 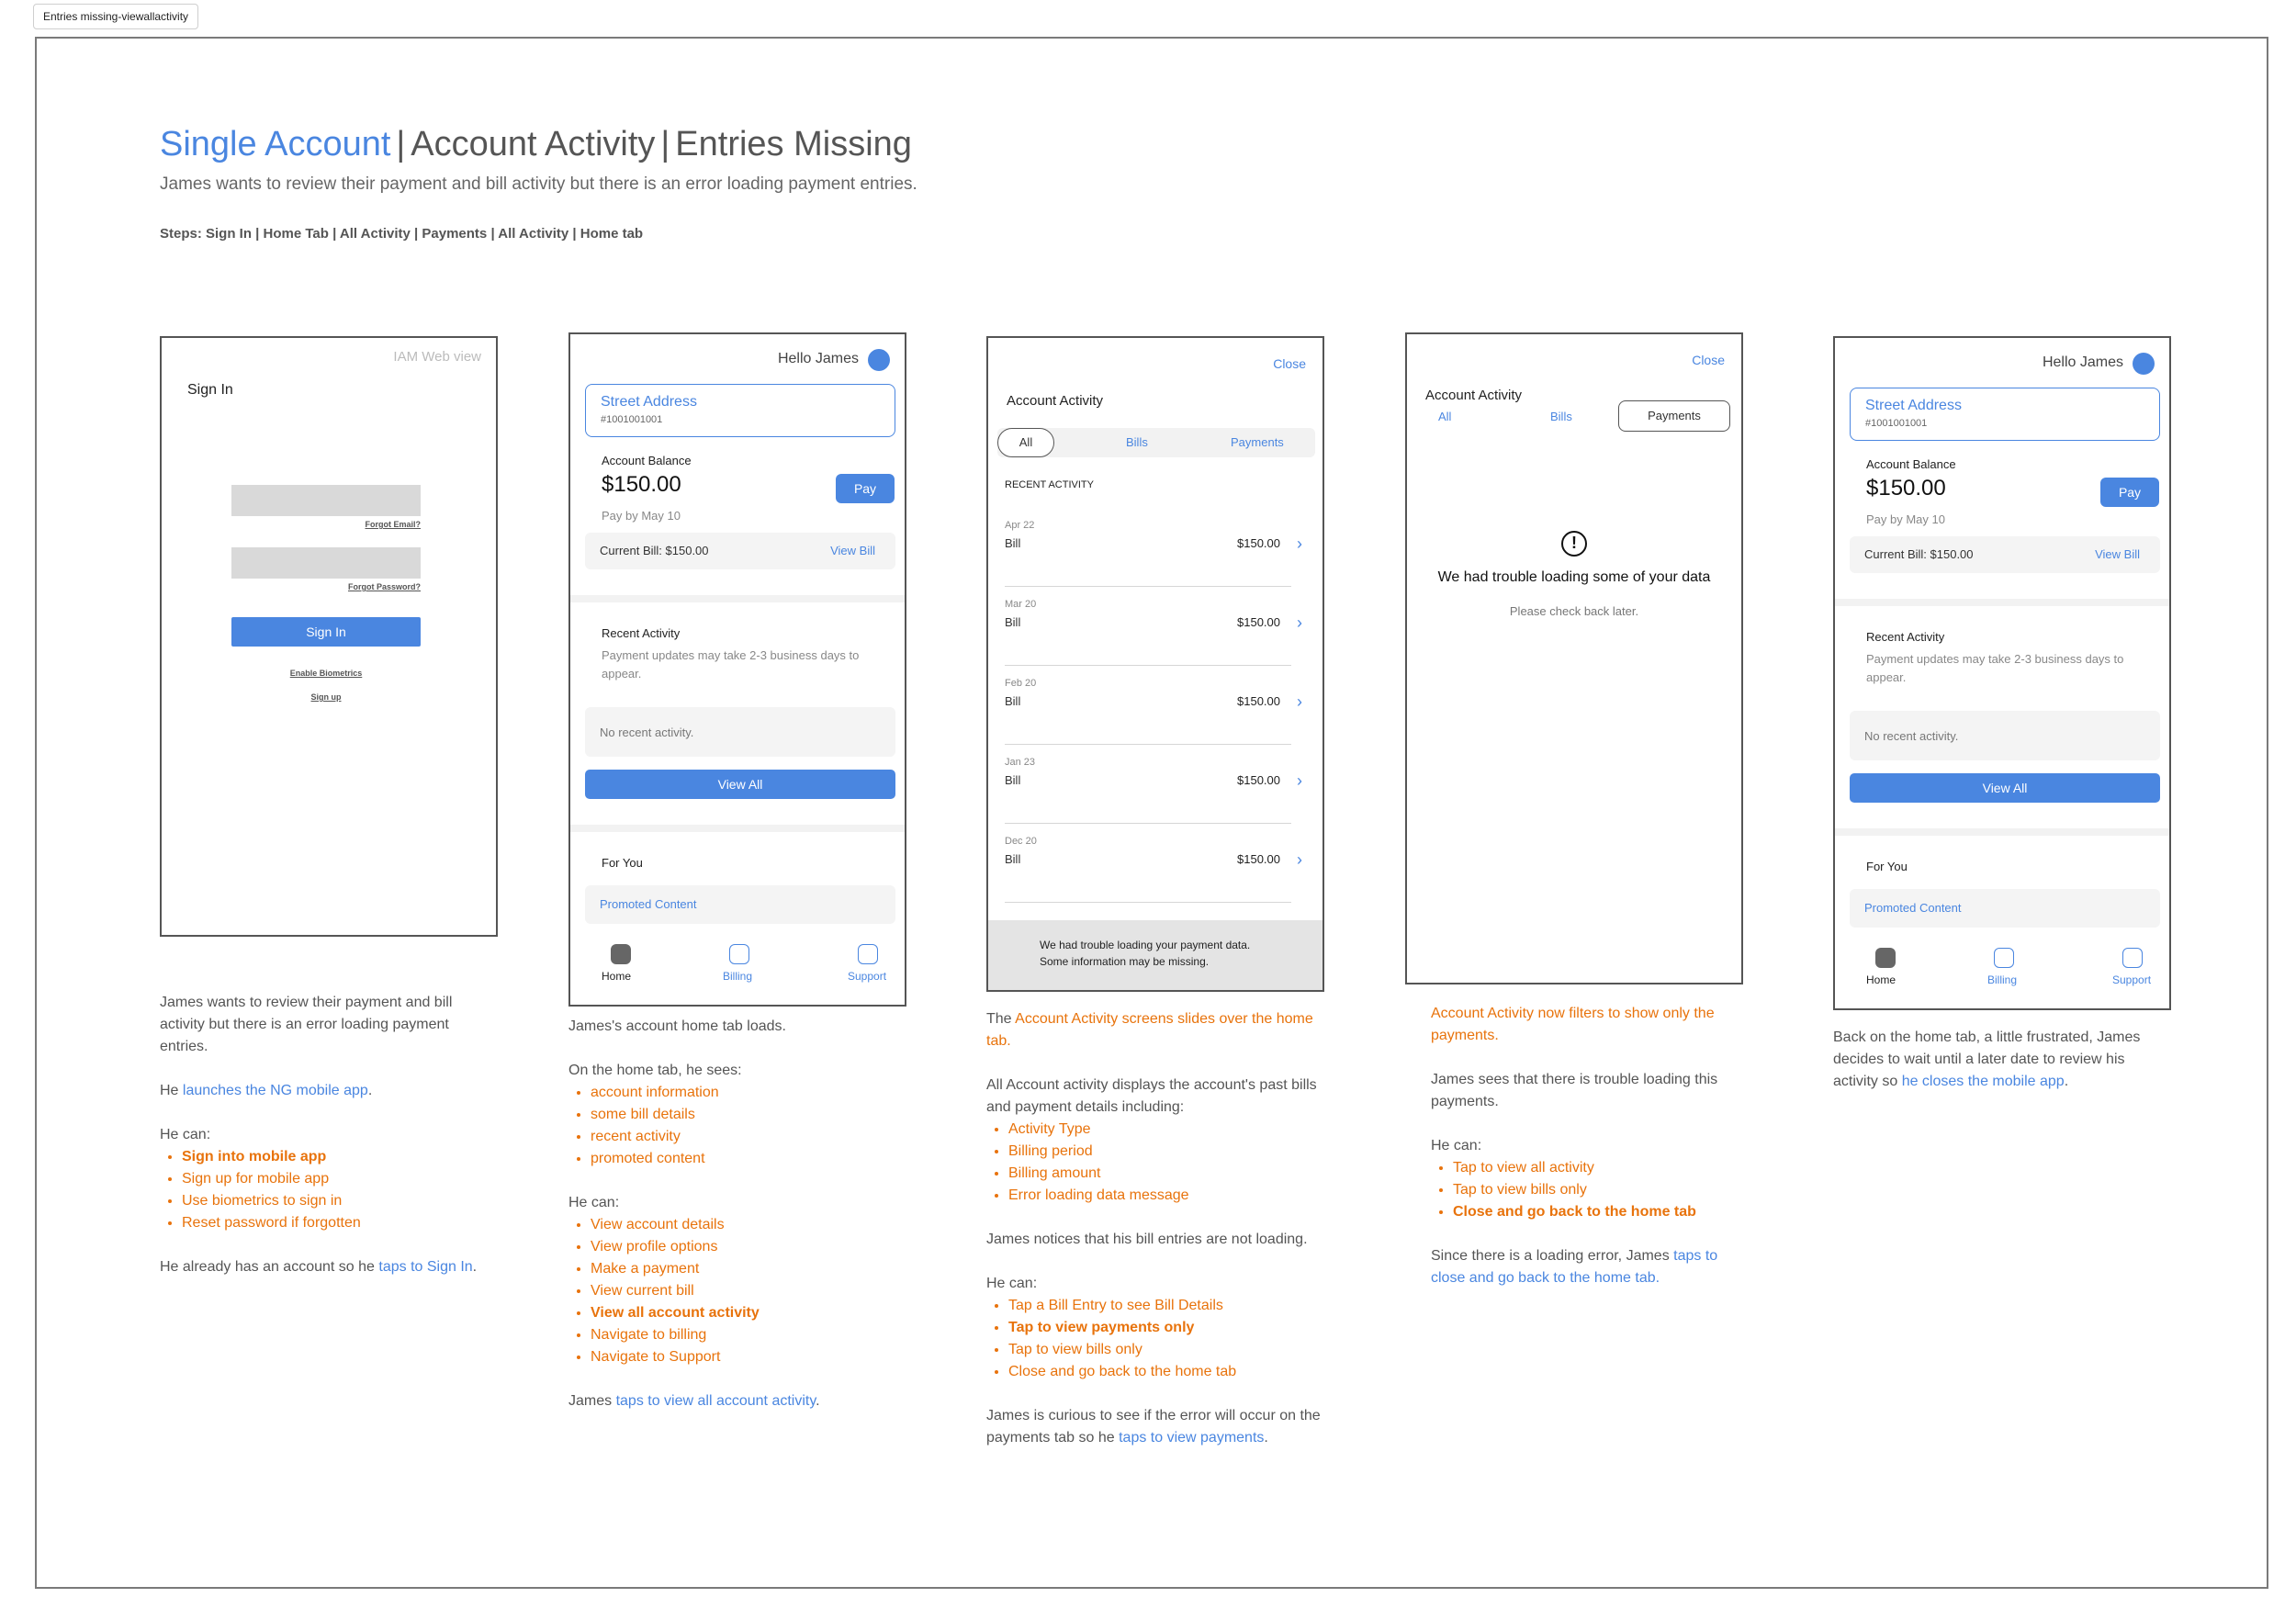 I want to click on balance-amount: $150.00, so click(x=1906, y=488).